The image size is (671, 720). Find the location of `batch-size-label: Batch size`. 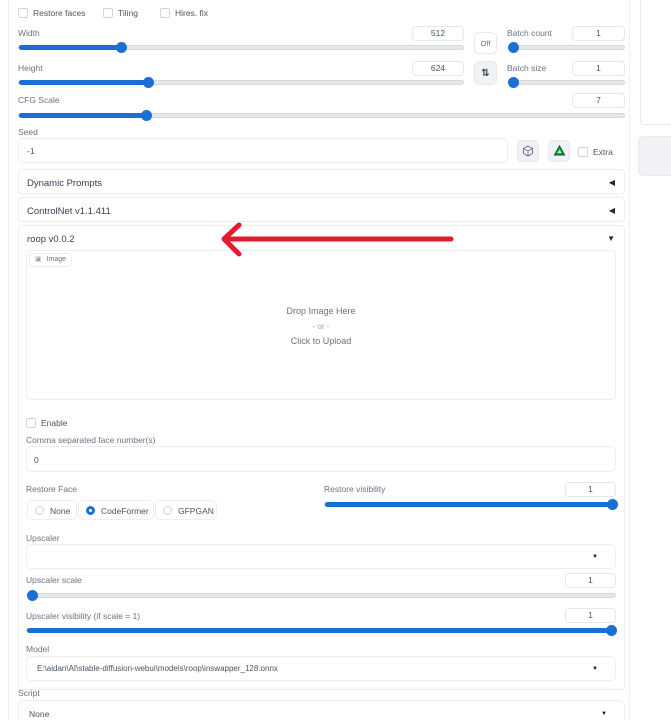

batch-size-label: Batch size is located at coordinates (527, 68).